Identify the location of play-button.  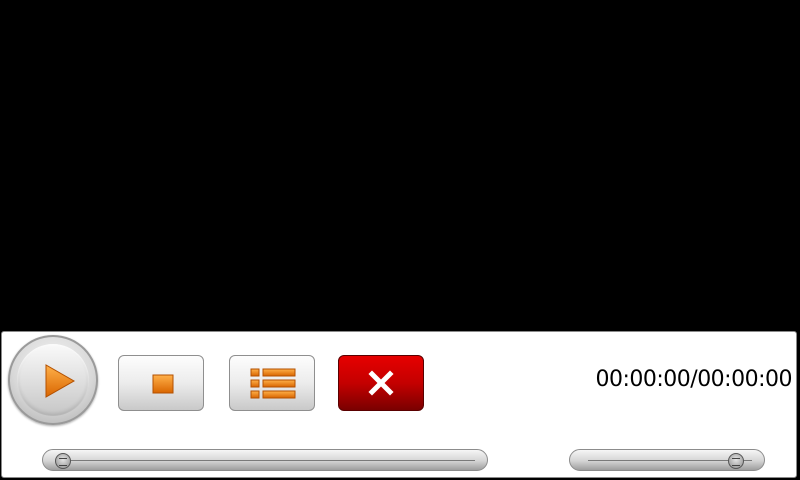
(53, 380).